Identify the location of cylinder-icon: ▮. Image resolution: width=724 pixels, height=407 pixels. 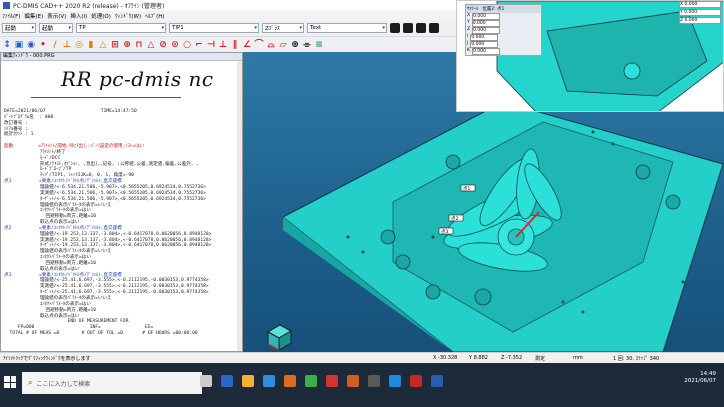
(91, 45).